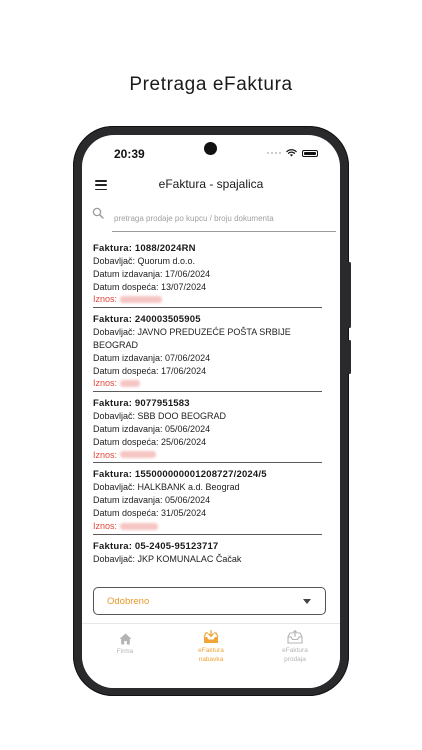 This screenshot has height=750, width=422. What do you see at coordinates (211, 184) in the screenshot?
I see `app-title: eFaktura - spajalica` at bounding box center [211, 184].